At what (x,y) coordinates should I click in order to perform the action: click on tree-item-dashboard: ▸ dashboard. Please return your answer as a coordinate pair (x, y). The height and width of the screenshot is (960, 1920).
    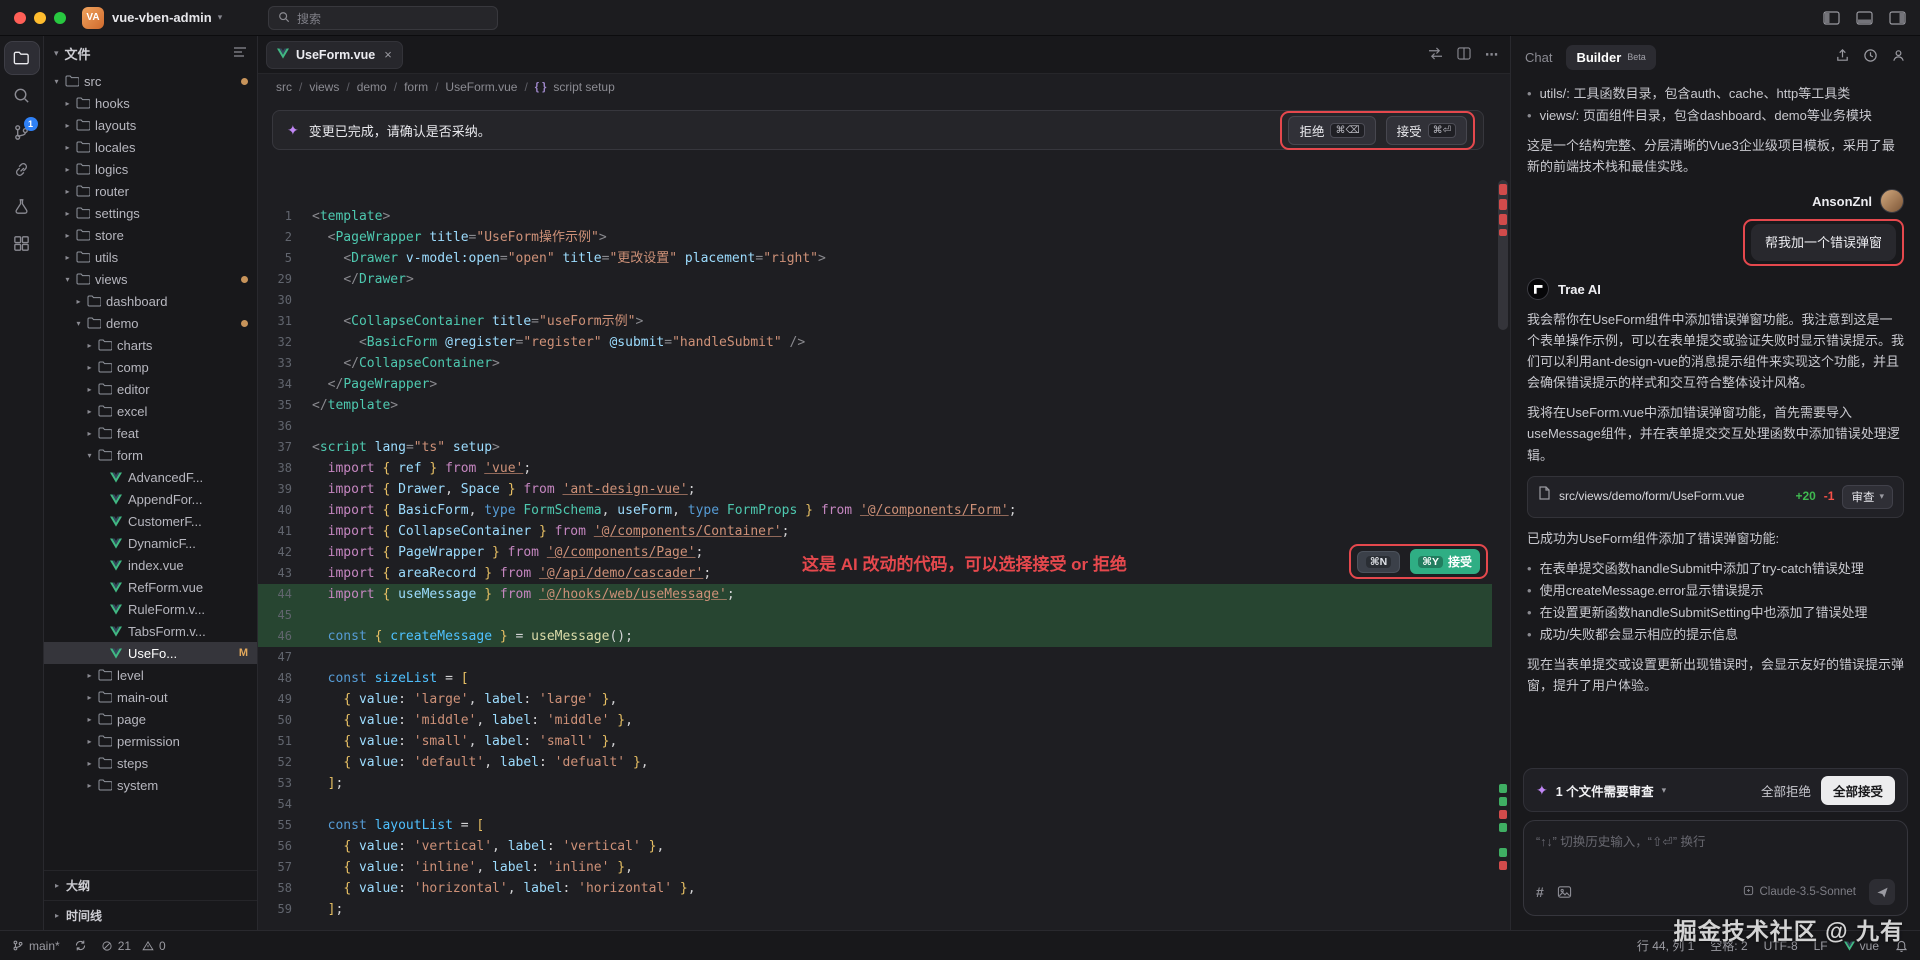
    Looking at the image, I should click on (150, 301).